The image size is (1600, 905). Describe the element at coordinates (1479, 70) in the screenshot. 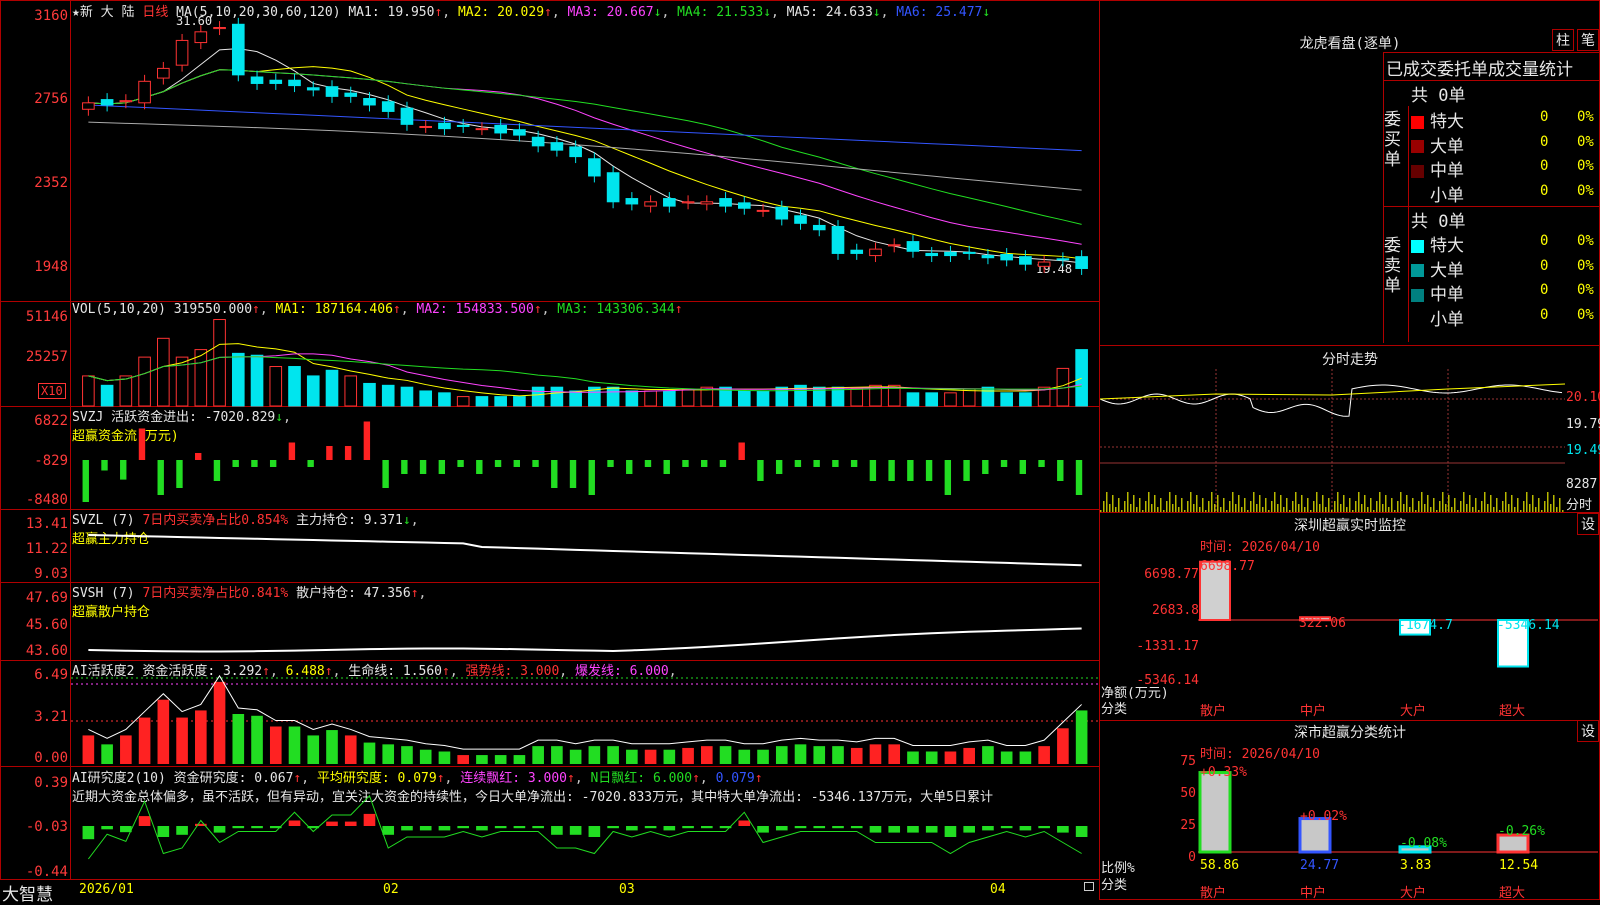

I see `dragon-subtitle: 已成交委托单成交量统计` at that location.